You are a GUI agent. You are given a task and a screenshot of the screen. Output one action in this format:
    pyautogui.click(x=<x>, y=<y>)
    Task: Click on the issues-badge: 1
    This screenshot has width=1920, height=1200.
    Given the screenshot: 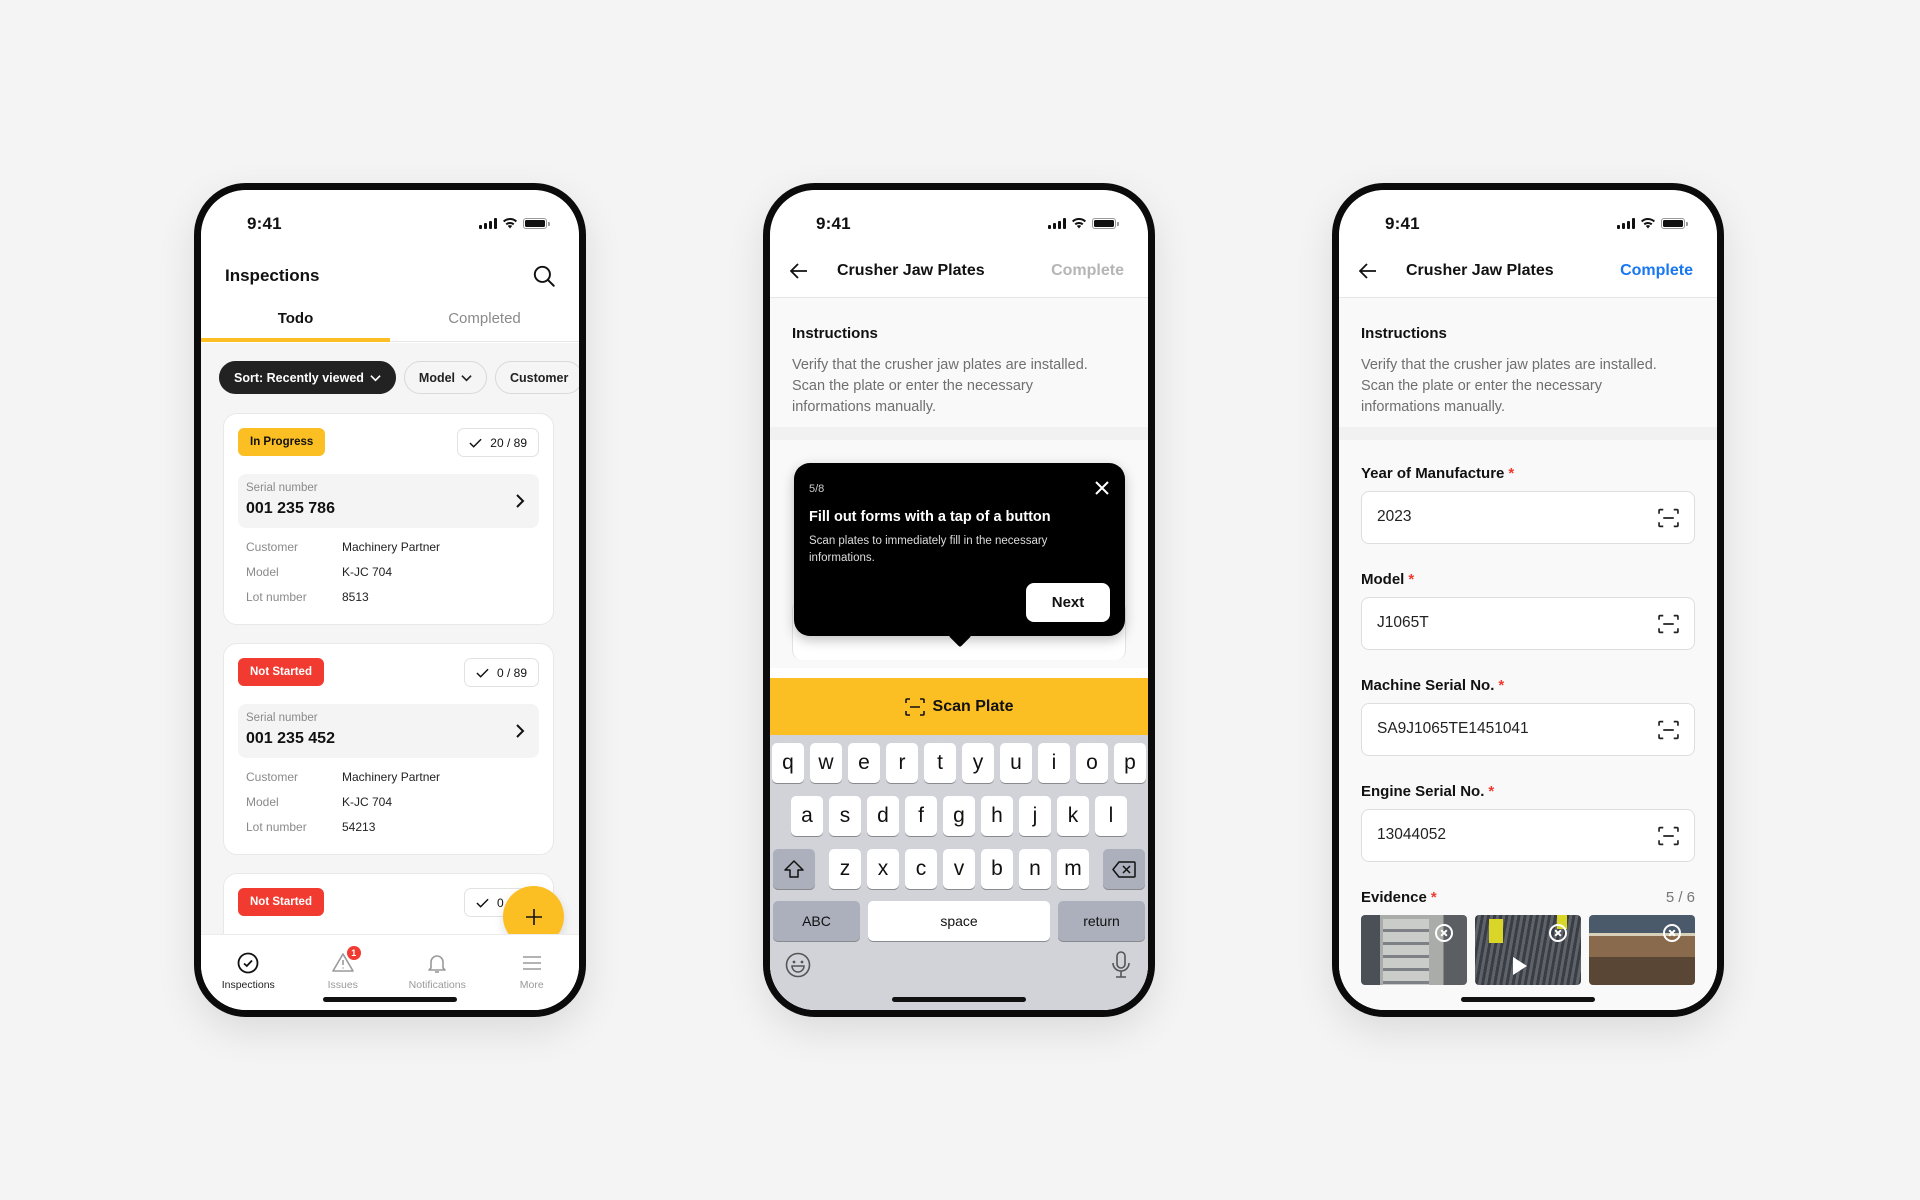 What is the action you would take?
    pyautogui.click(x=353, y=953)
    